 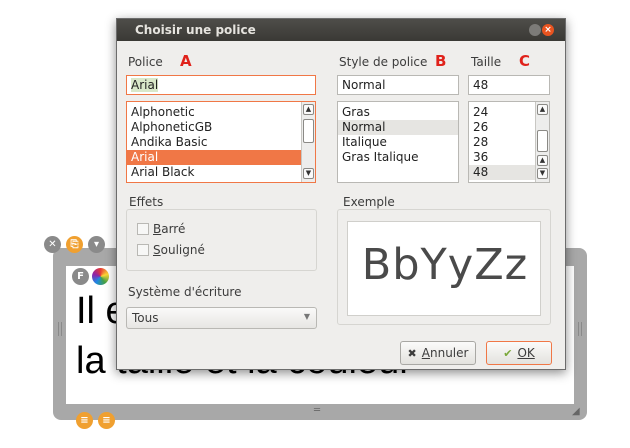 What do you see at coordinates (449, 353) in the screenshot?
I see `cancel-label-rest: nnuler` at bounding box center [449, 353].